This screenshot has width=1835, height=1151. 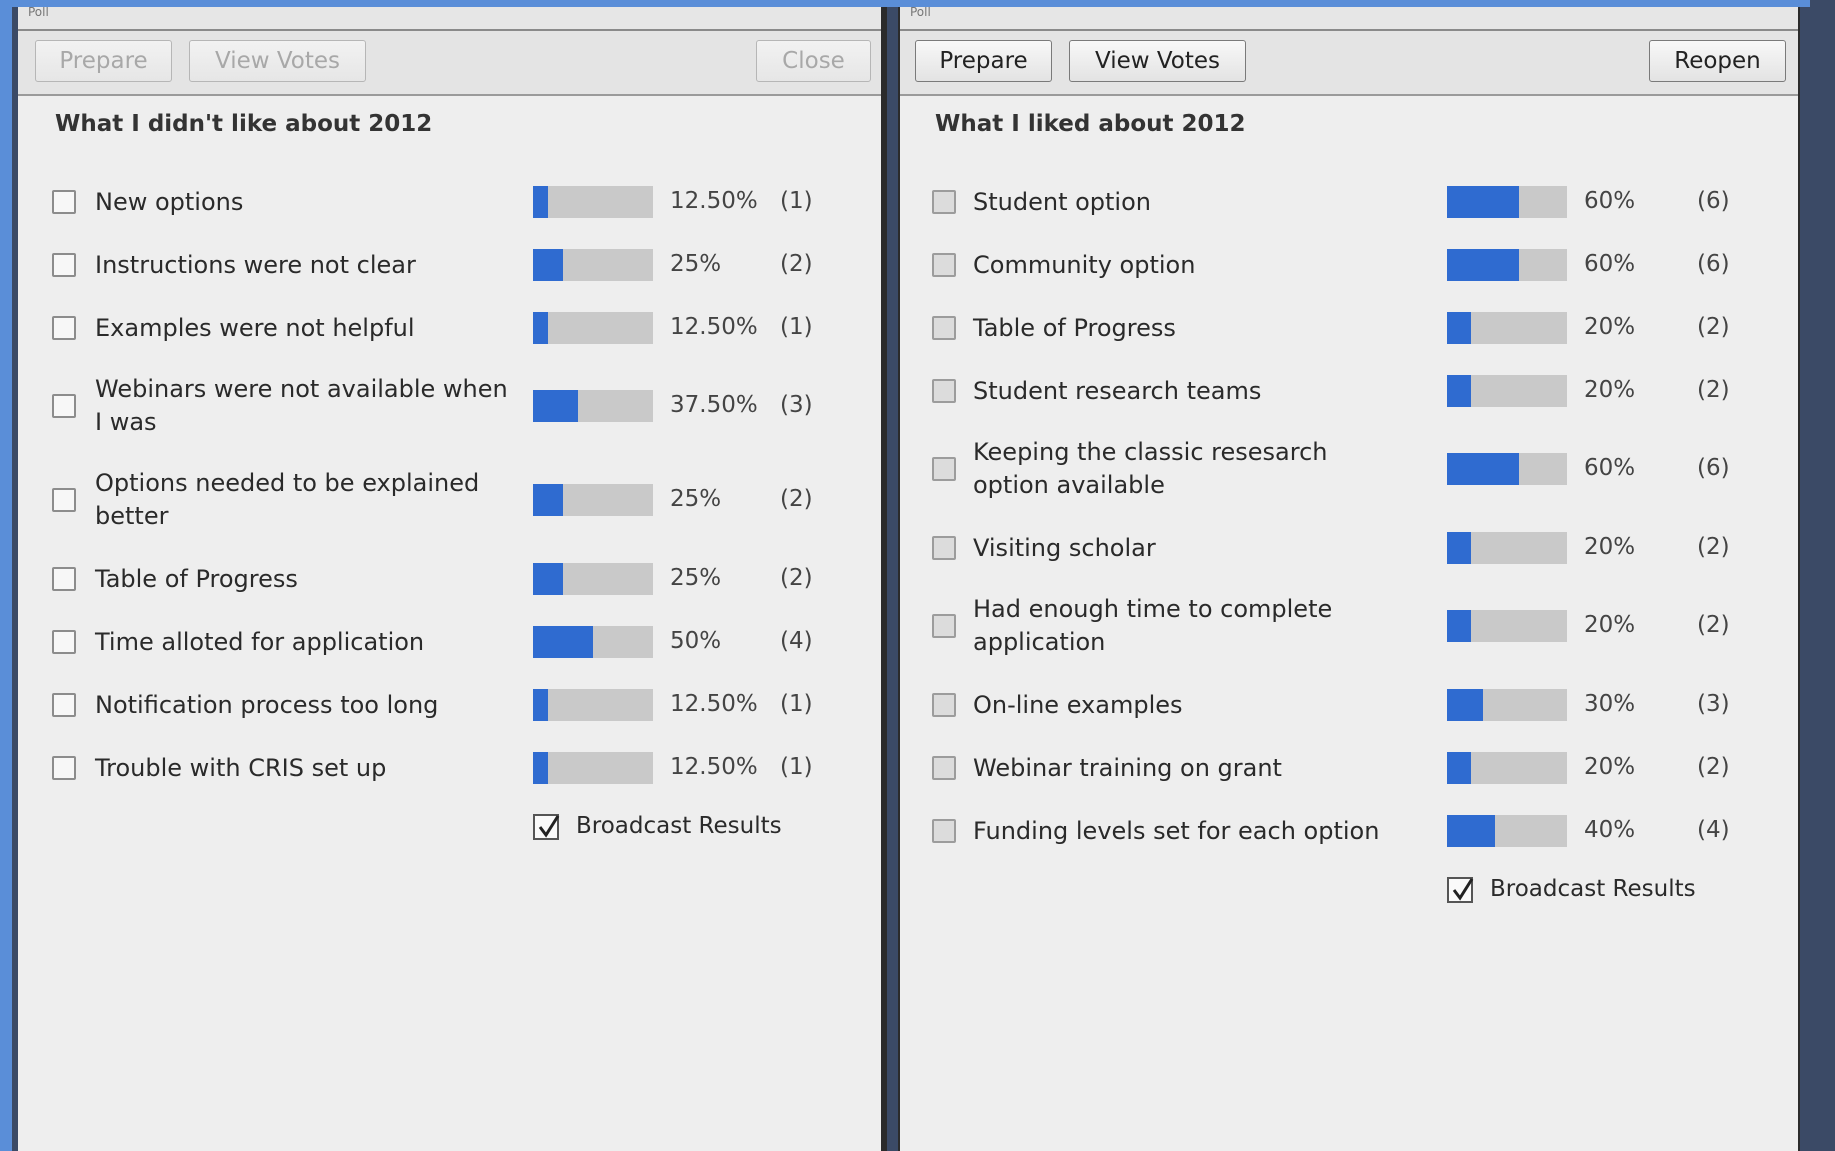 What do you see at coordinates (1610, 830) in the screenshot?
I see `result-percent: 40%` at bounding box center [1610, 830].